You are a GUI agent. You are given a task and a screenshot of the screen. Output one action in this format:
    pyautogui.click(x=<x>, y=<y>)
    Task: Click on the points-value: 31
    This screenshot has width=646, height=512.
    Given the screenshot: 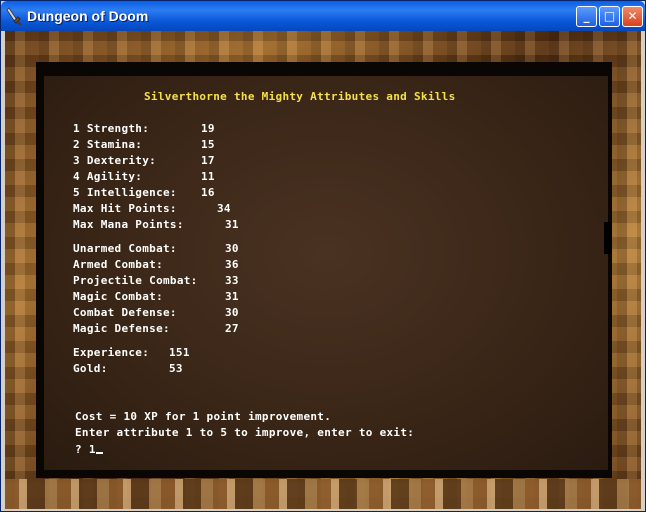 What is the action you would take?
    pyautogui.click(x=232, y=224)
    